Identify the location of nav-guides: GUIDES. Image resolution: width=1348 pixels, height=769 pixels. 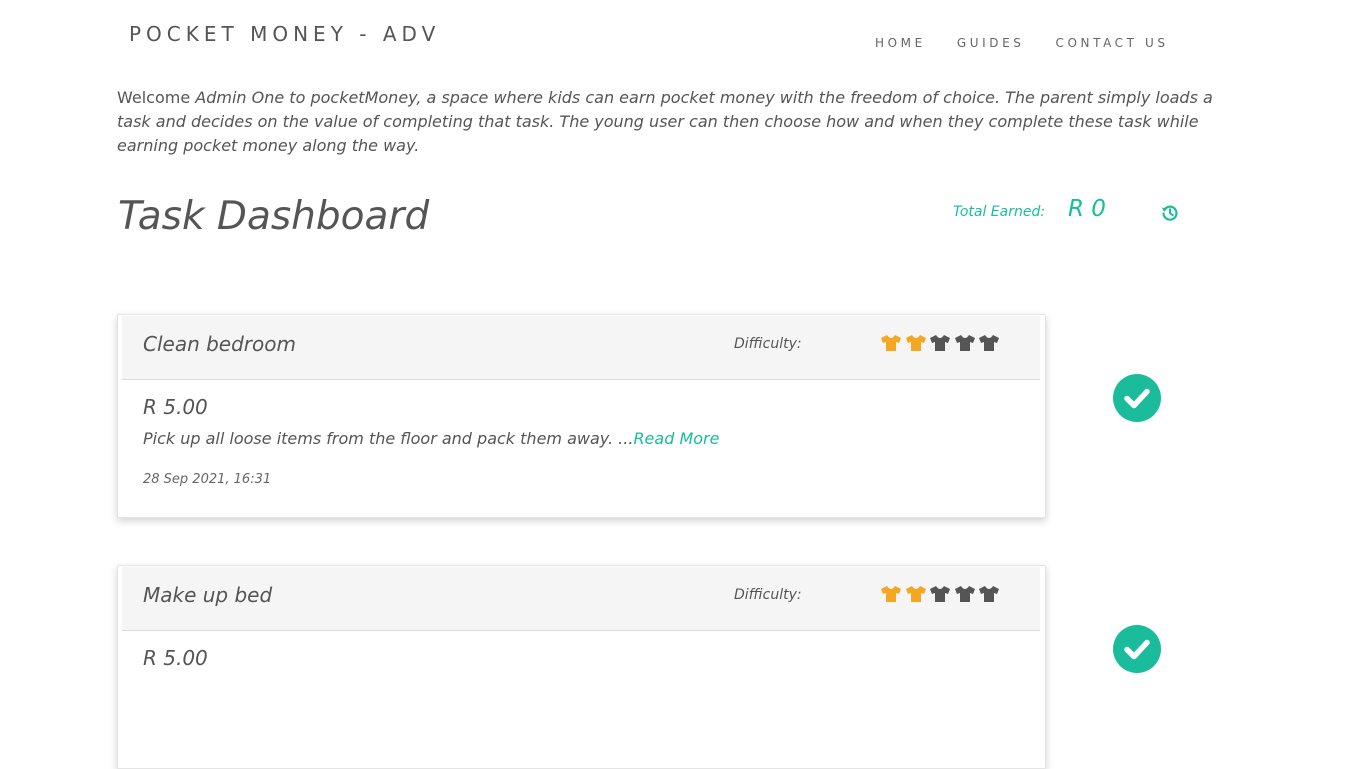
(991, 43).